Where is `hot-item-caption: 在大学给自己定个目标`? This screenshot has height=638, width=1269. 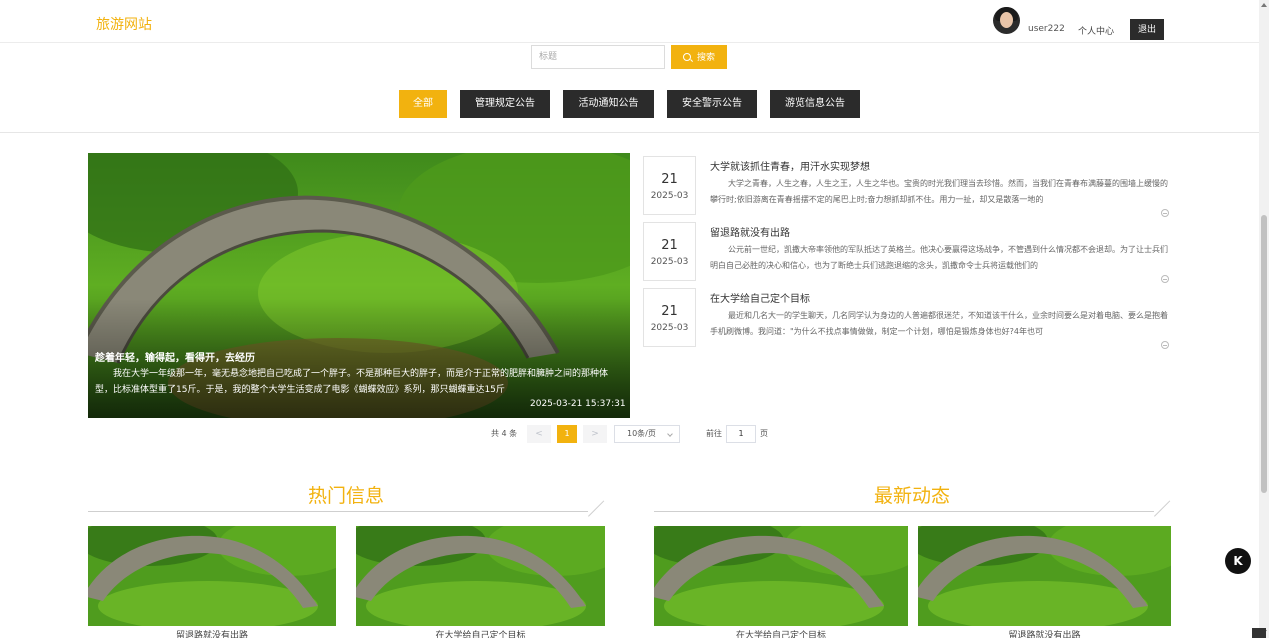
hot-item-caption: 在大学给自己定个目标 is located at coordinates (480, 633).